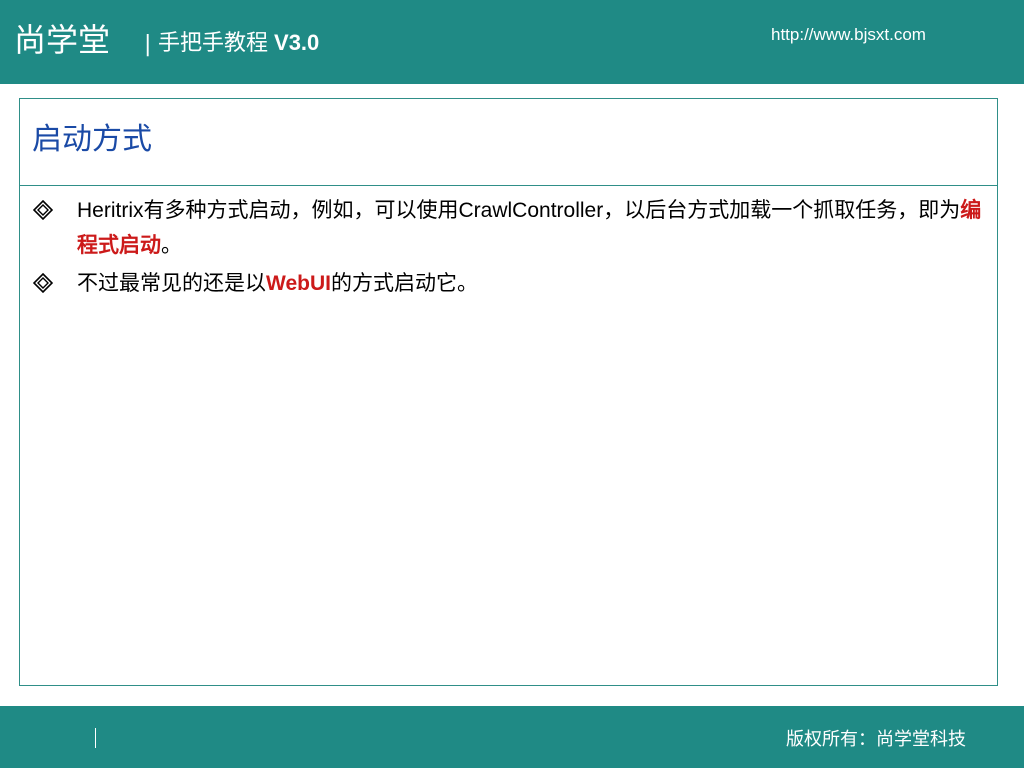 The height and width of the screenshot is (768, 1024). What do you see at coordinates (297, 42) in the screenshot?
I see `header-version: V3.0` at bounding box center [297, 42].